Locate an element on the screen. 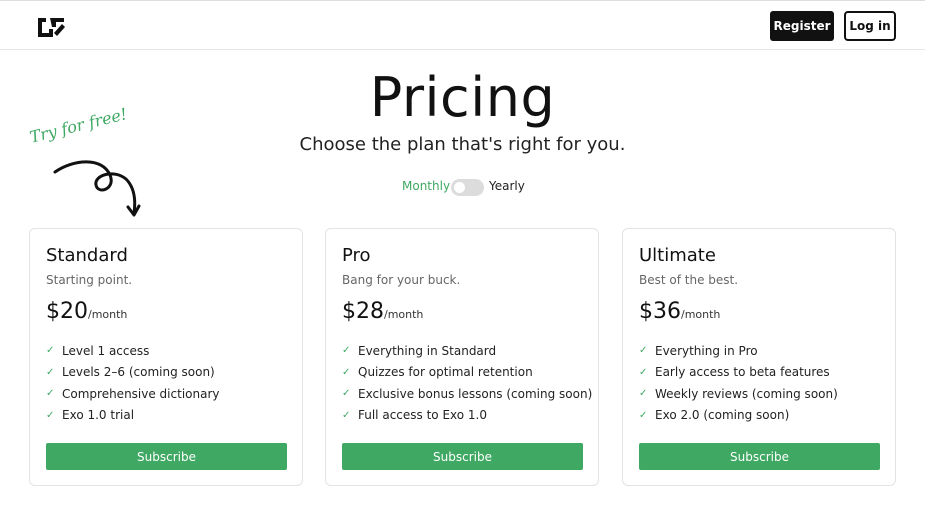 The height and width of the screenshot is (520, 925). plan-tagline: Starting point. is located at coordinates (89, 280).